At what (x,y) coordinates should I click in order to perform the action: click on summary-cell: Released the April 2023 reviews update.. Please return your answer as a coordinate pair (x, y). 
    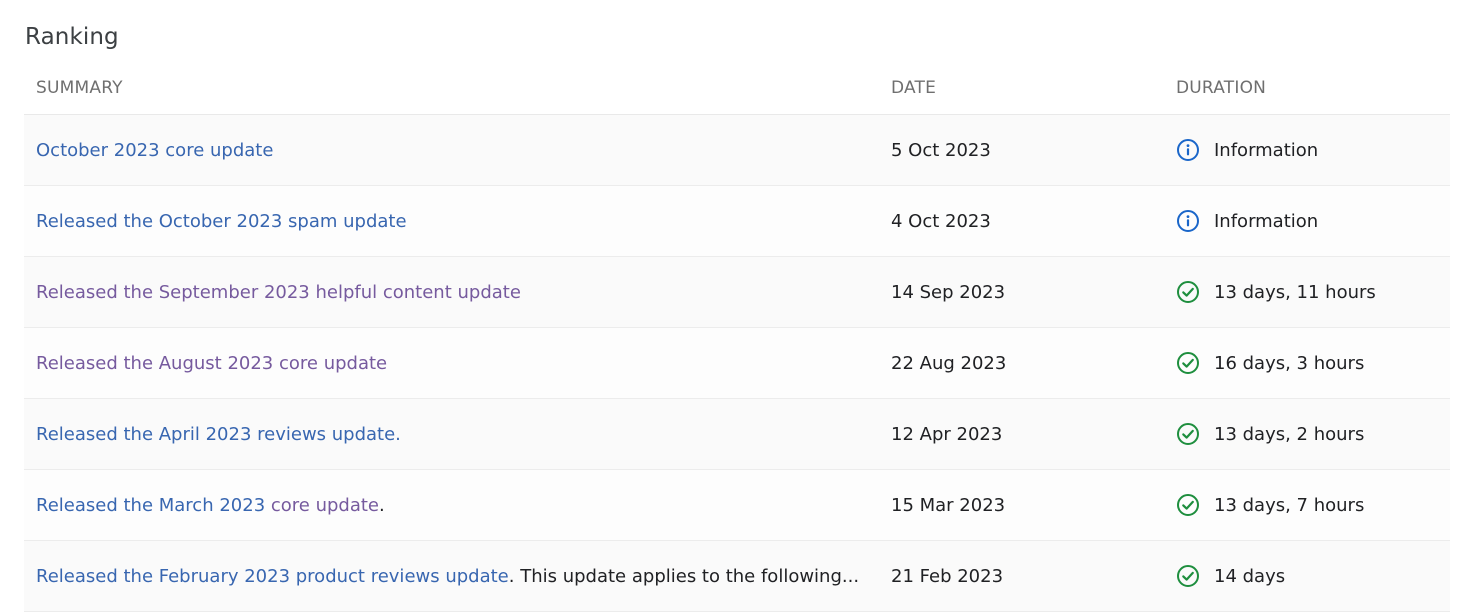
    Looking at the image, I should click on (451, 434).